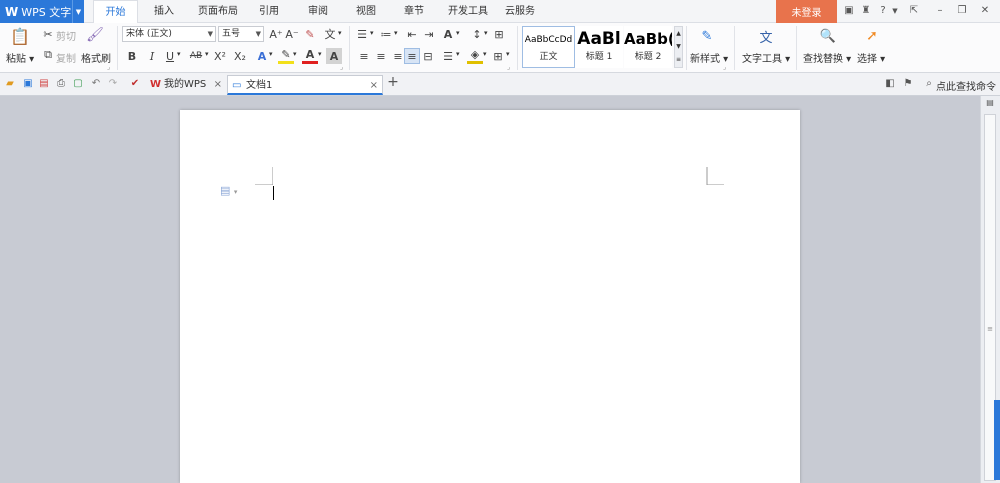  What do you see at coordinates (914, 11) in the screenshot?
I see `fullscreen-icon: ⇱` at bounding box center [914, 11].